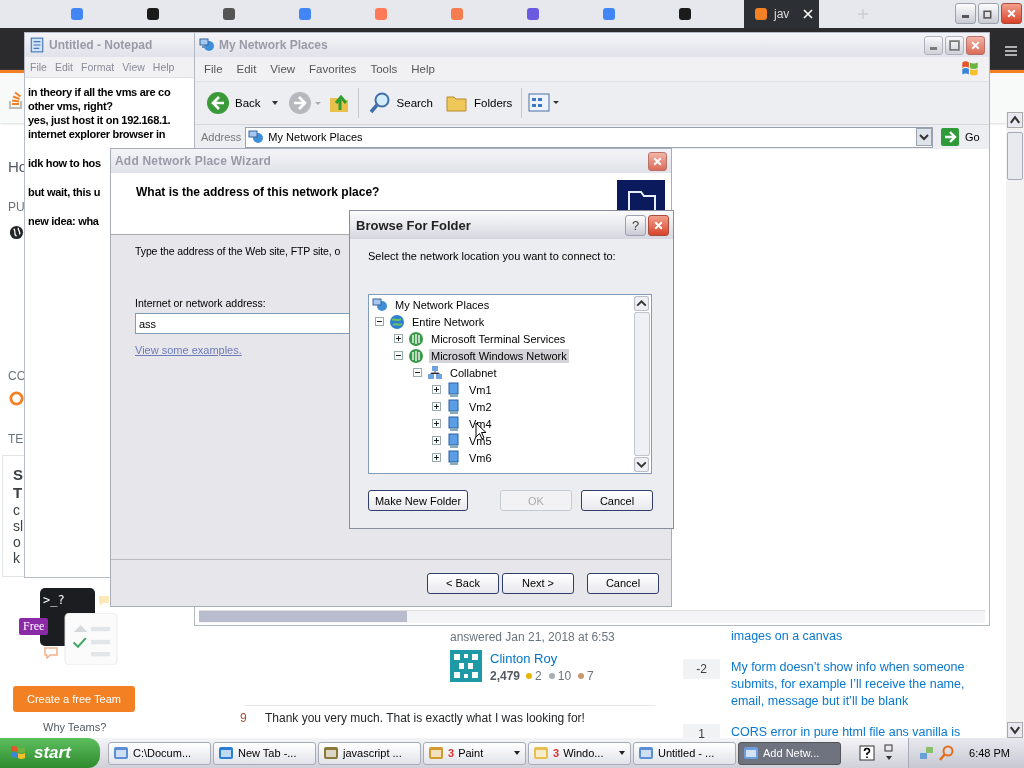 This screenshot has width=1024, height=768. Describe the element at coordinates (635, 225) in the screenshot. I see `help-button: ?` at that location.